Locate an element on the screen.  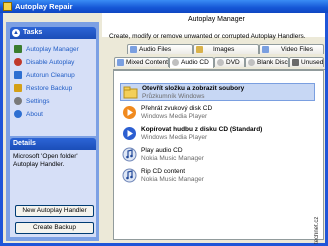
new-autoplay-handler-button: New Autoplay Handler is located at coordinates (54, 211).